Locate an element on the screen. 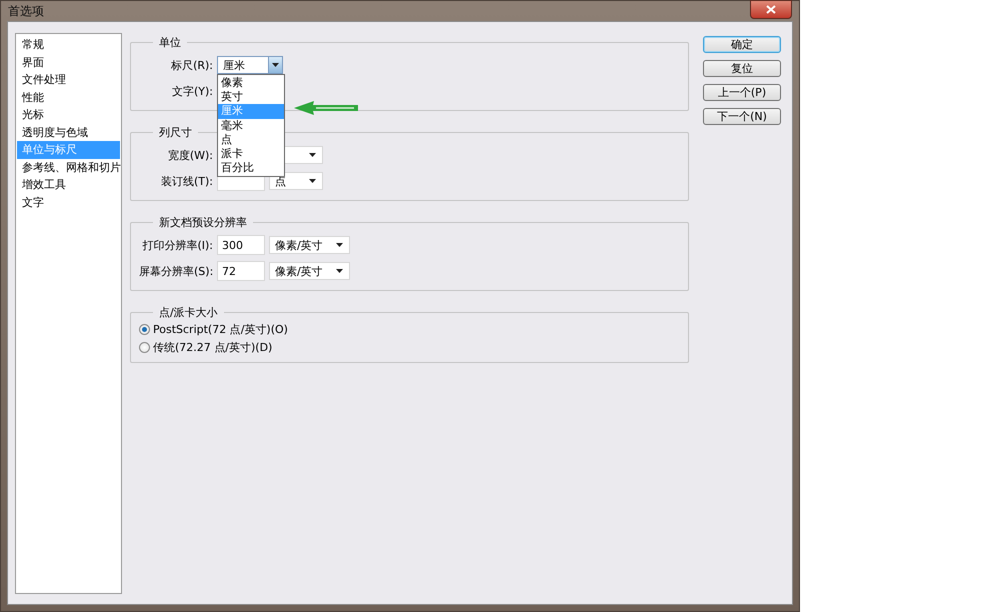 This screenshot has height=612, width=1000. dropdown-option: 英寸 is located at coordinates (251, 97).